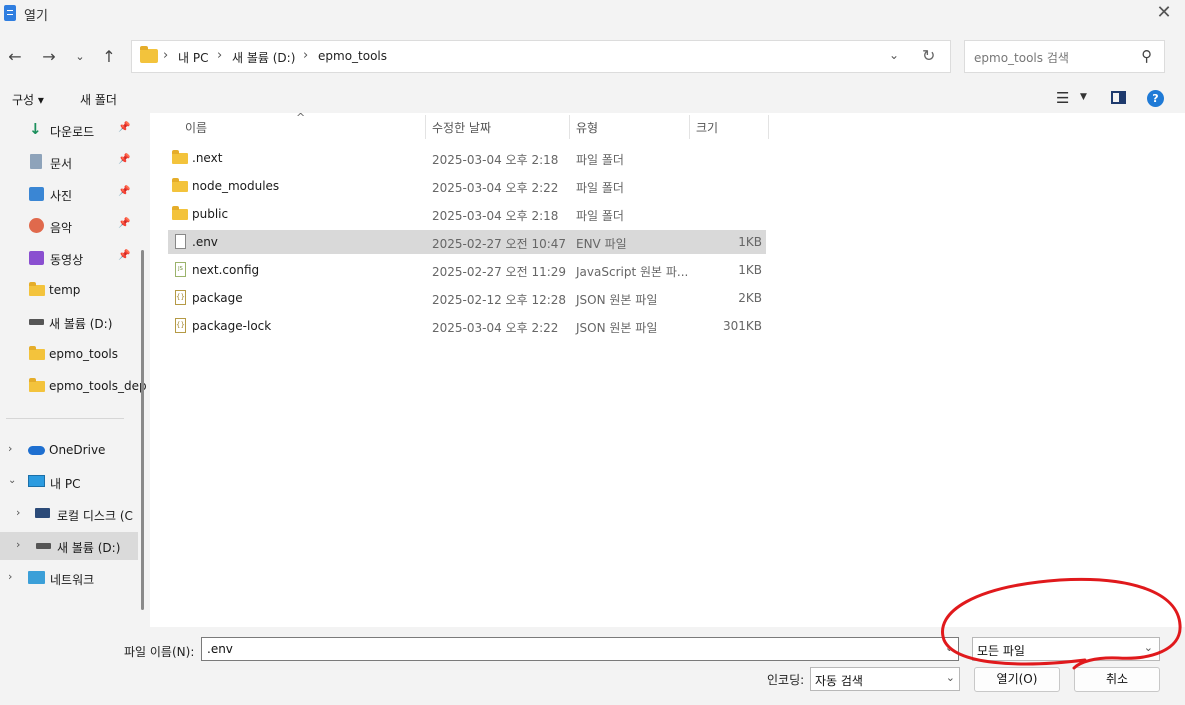  Describe the element at coordinates (1155, 98) in the screenshot. I see `help-icon: ?` at that location.